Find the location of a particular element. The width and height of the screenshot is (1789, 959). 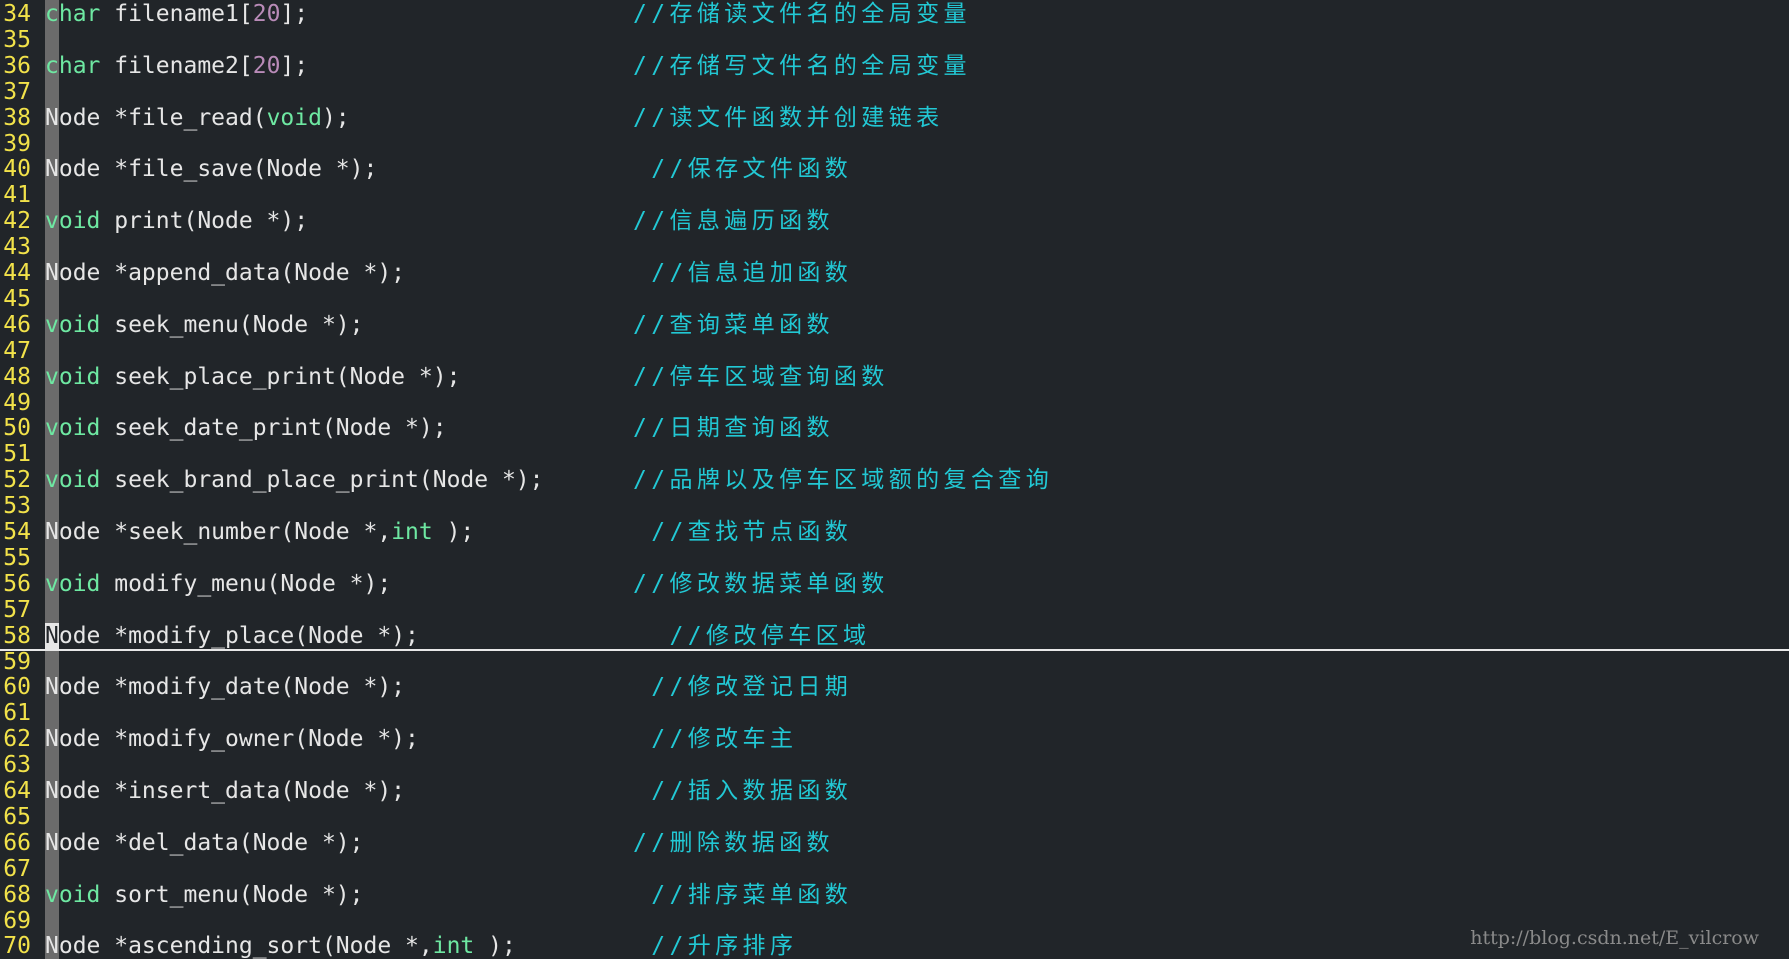

code-line: 66 Node *del_data(Node *); //删除数据函数 is located at coordinates (894, 843).